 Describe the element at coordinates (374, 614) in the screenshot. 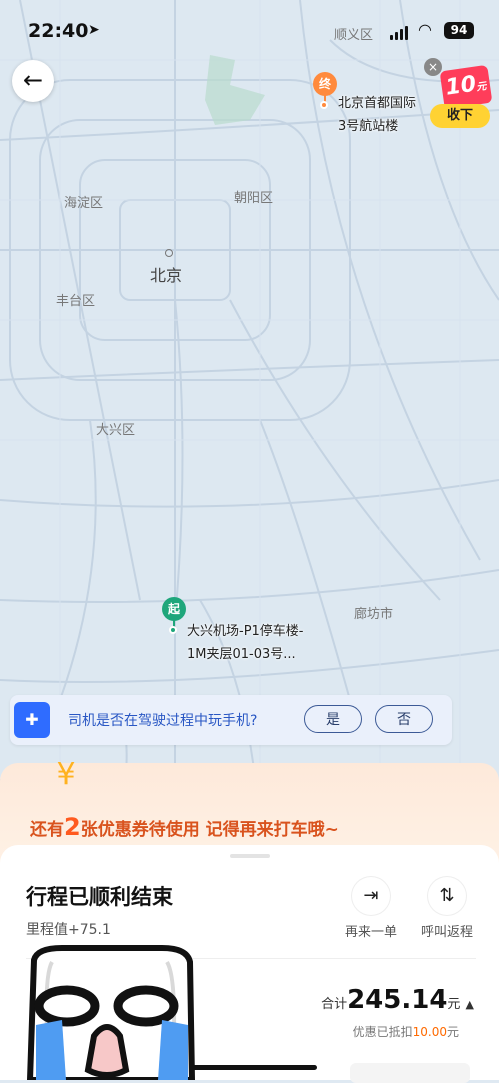

I see `district-label: 廊坊市` at that location.